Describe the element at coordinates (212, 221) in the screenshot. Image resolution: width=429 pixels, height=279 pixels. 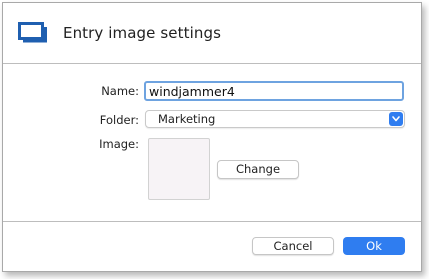
I see `footer-divider` at that location.